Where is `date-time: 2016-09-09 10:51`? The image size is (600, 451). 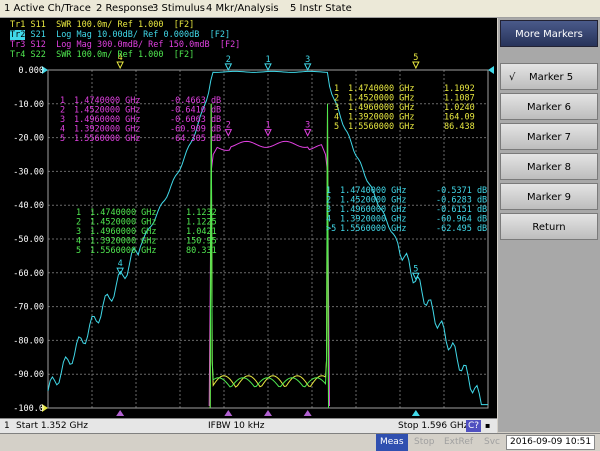 date-time: 2016-09-09 10:51 is located at coordinates (551, 442).